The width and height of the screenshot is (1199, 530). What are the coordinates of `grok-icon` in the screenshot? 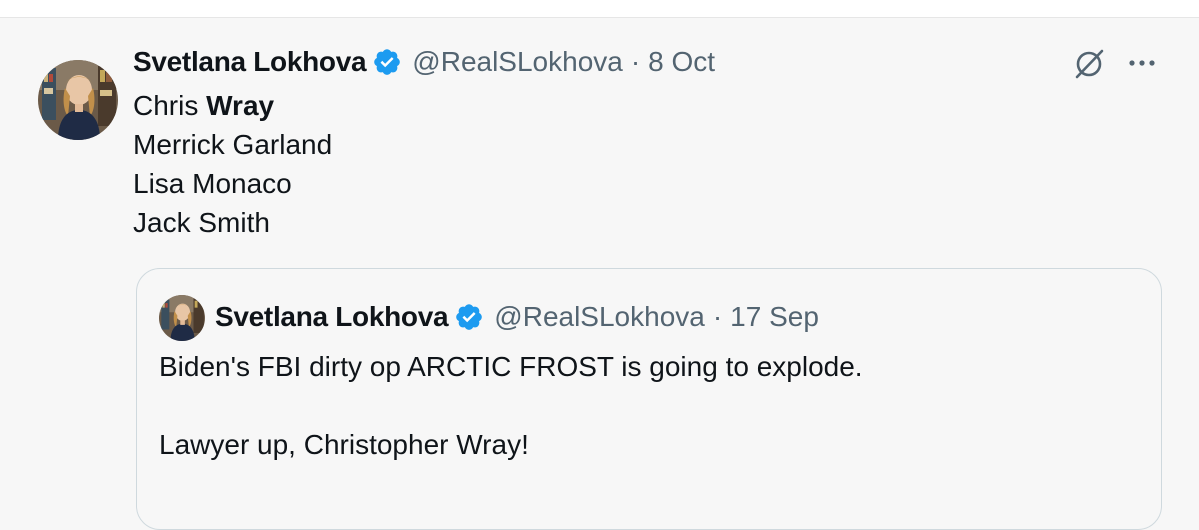 It's located at (1089, 64).